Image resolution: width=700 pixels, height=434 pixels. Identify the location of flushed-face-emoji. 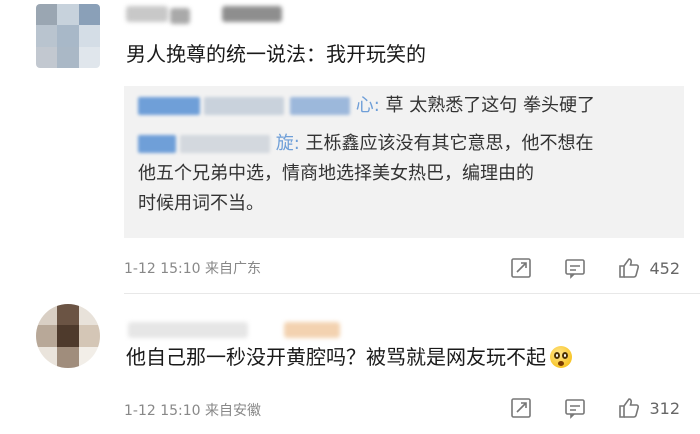
(561, 357).